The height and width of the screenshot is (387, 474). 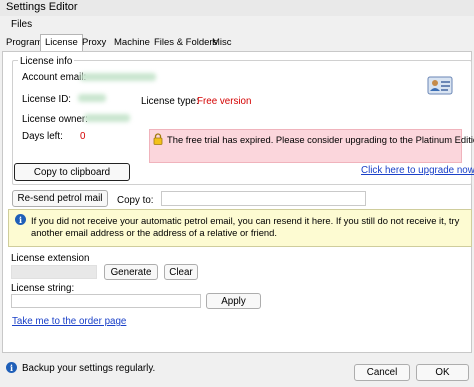 What do you see at coordinates (131, 272) in the screenshot?
I see `generate-button: Generate` at bounding box center [131, 272].